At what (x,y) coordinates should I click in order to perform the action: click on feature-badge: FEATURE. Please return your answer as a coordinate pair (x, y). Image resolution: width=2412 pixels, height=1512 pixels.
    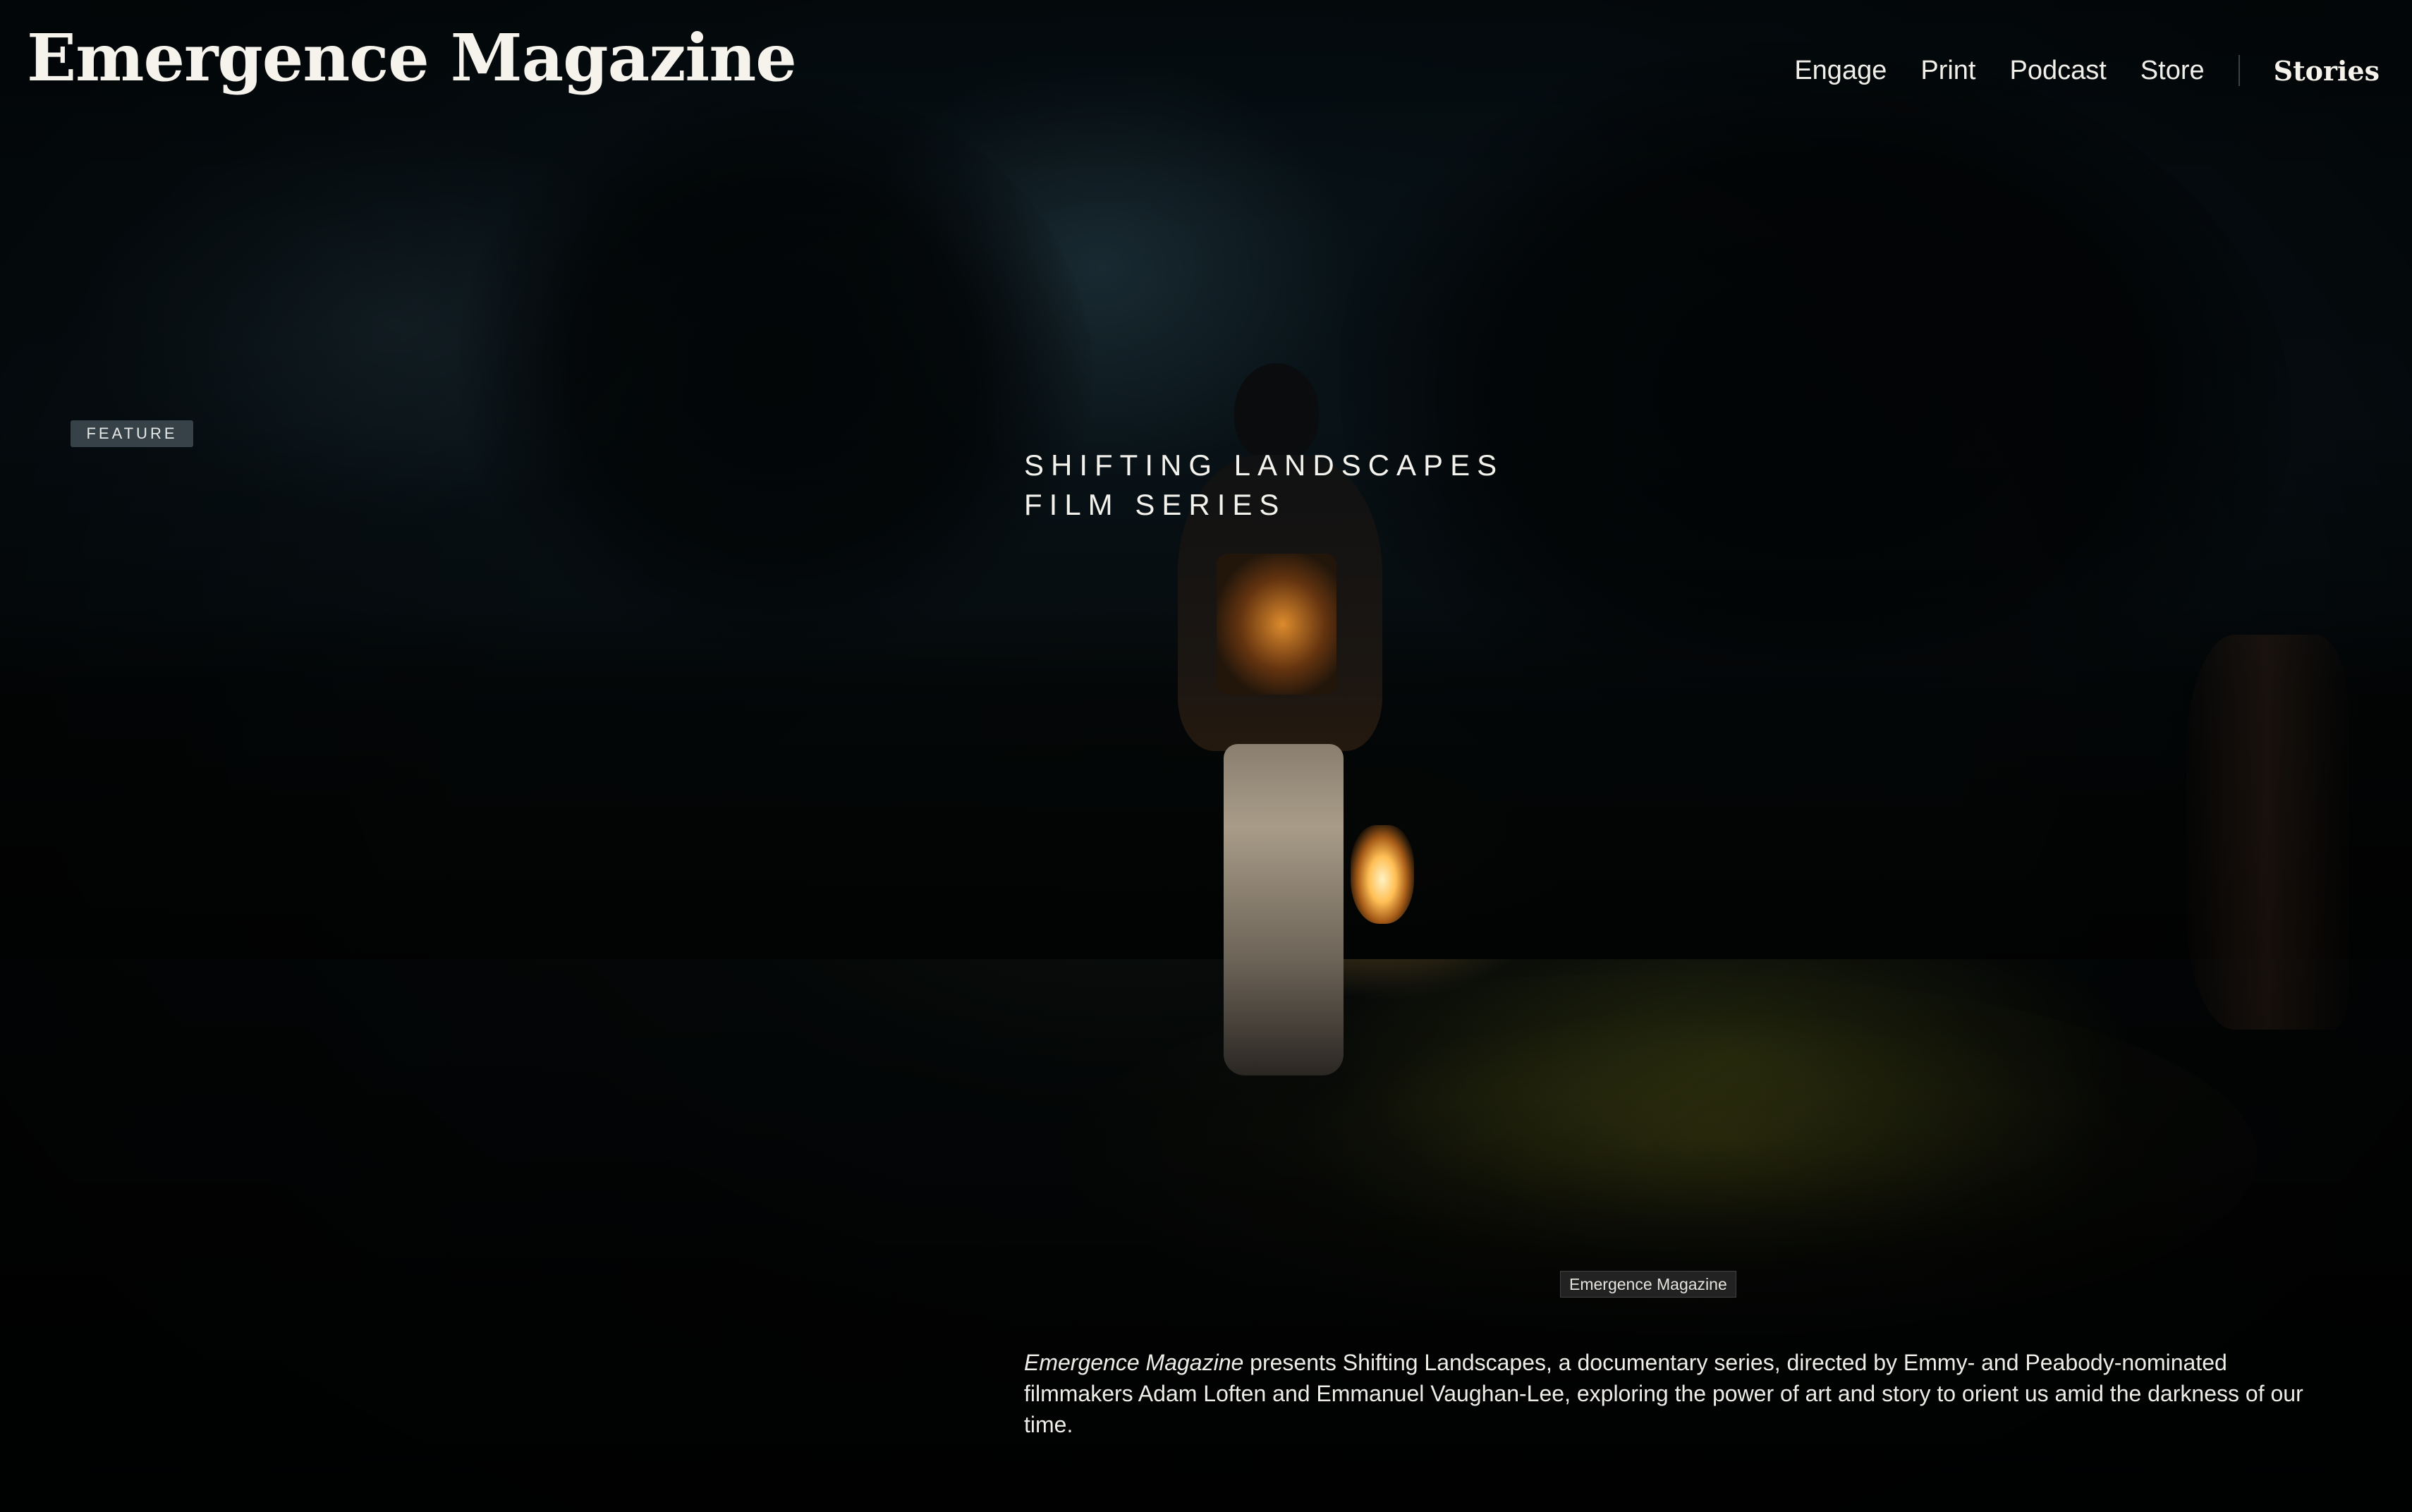
    Looking at the image, I should click on (132, 433).